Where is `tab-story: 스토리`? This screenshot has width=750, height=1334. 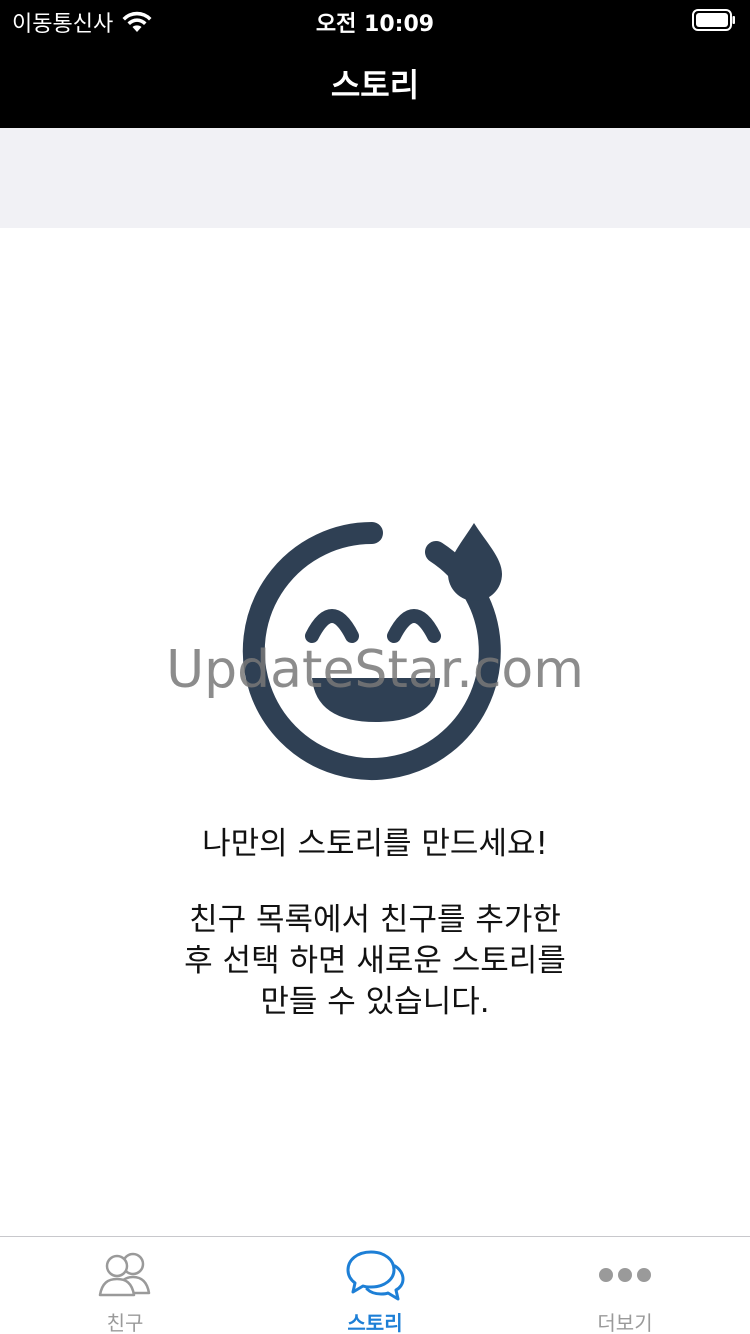 tab-story: 스토리 is located at coordinates (375, 1285).